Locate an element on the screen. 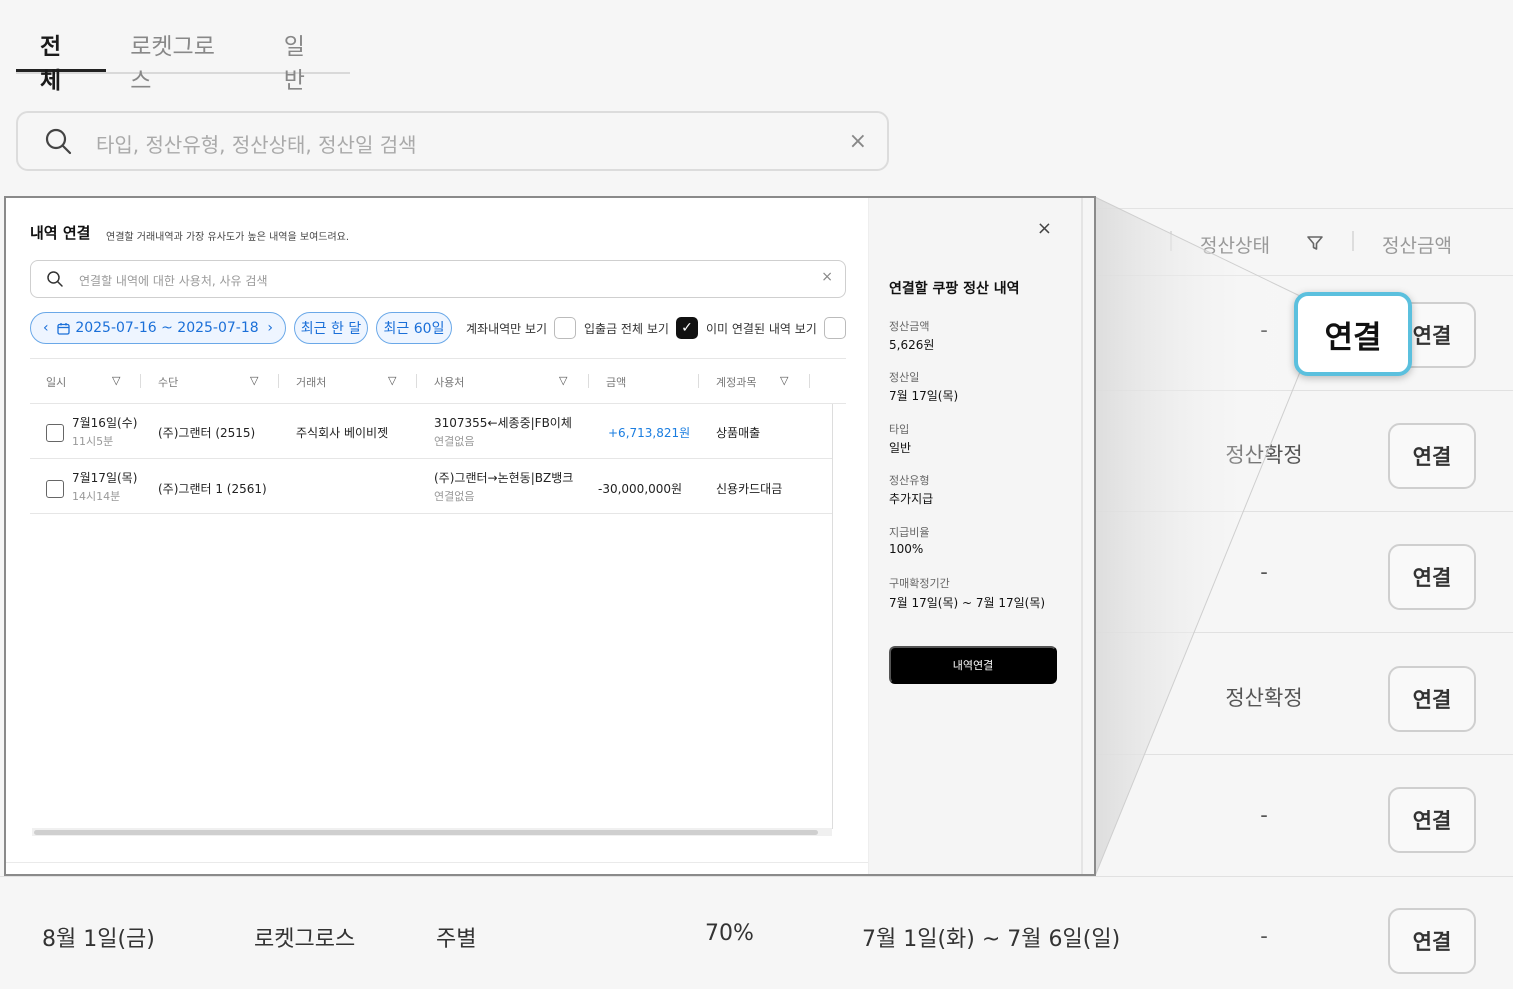  row-time: 11시5분 is located at coordinates (93, 441).